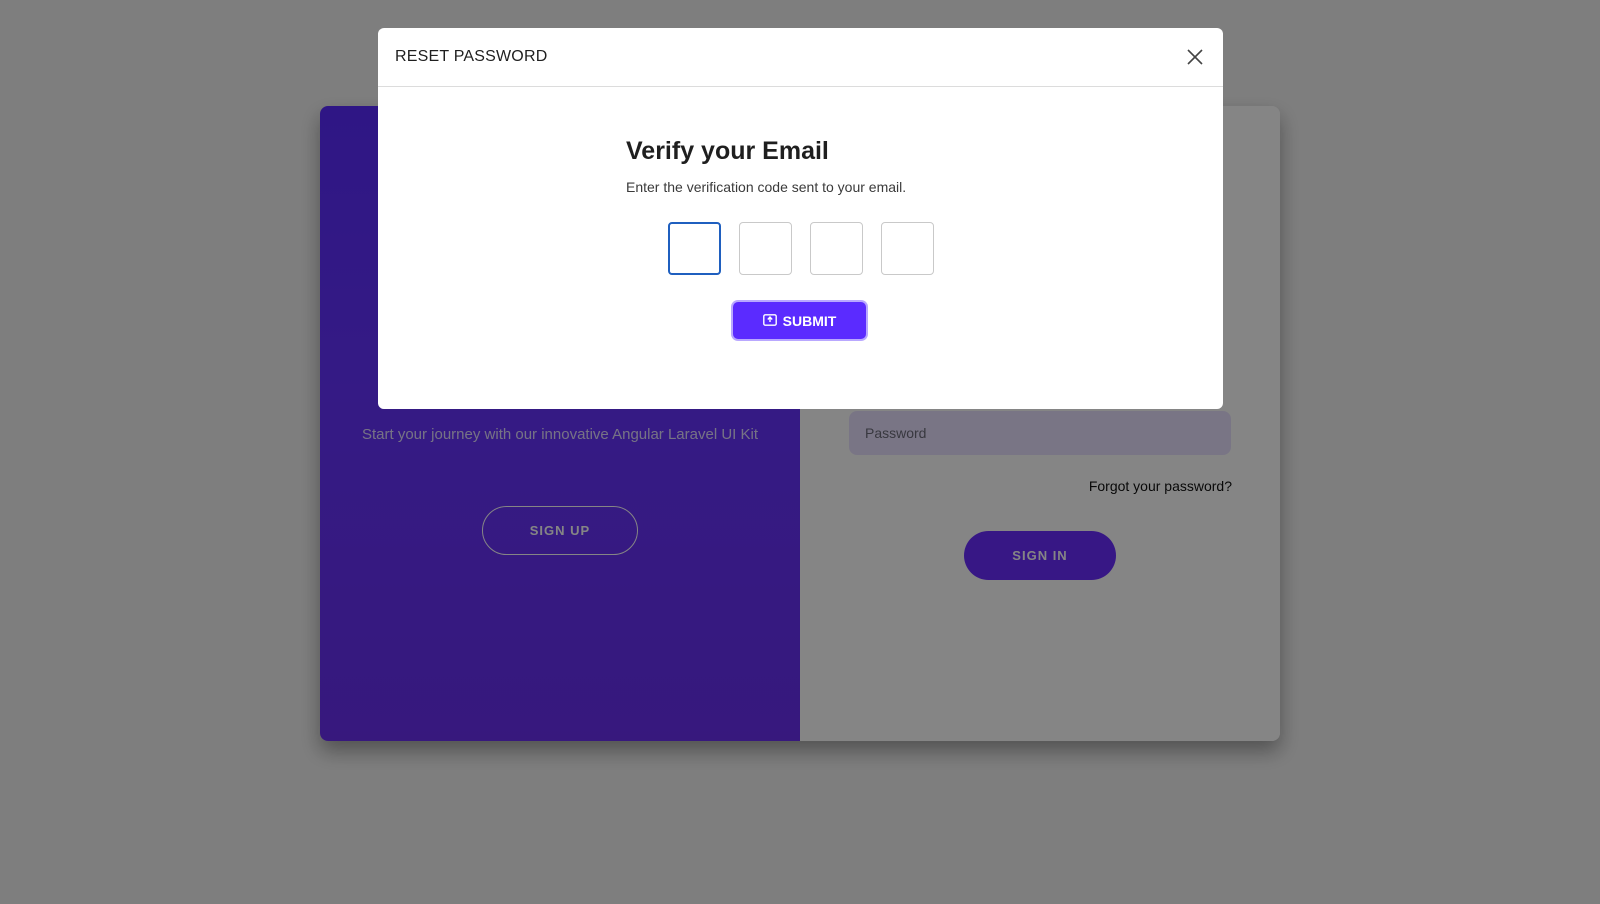 This screenshot has height=904, width=1600. Describe the element at coordinates (471, 56) in the screenshot. I see `modal-title: RESET PASSWORD` at that location.